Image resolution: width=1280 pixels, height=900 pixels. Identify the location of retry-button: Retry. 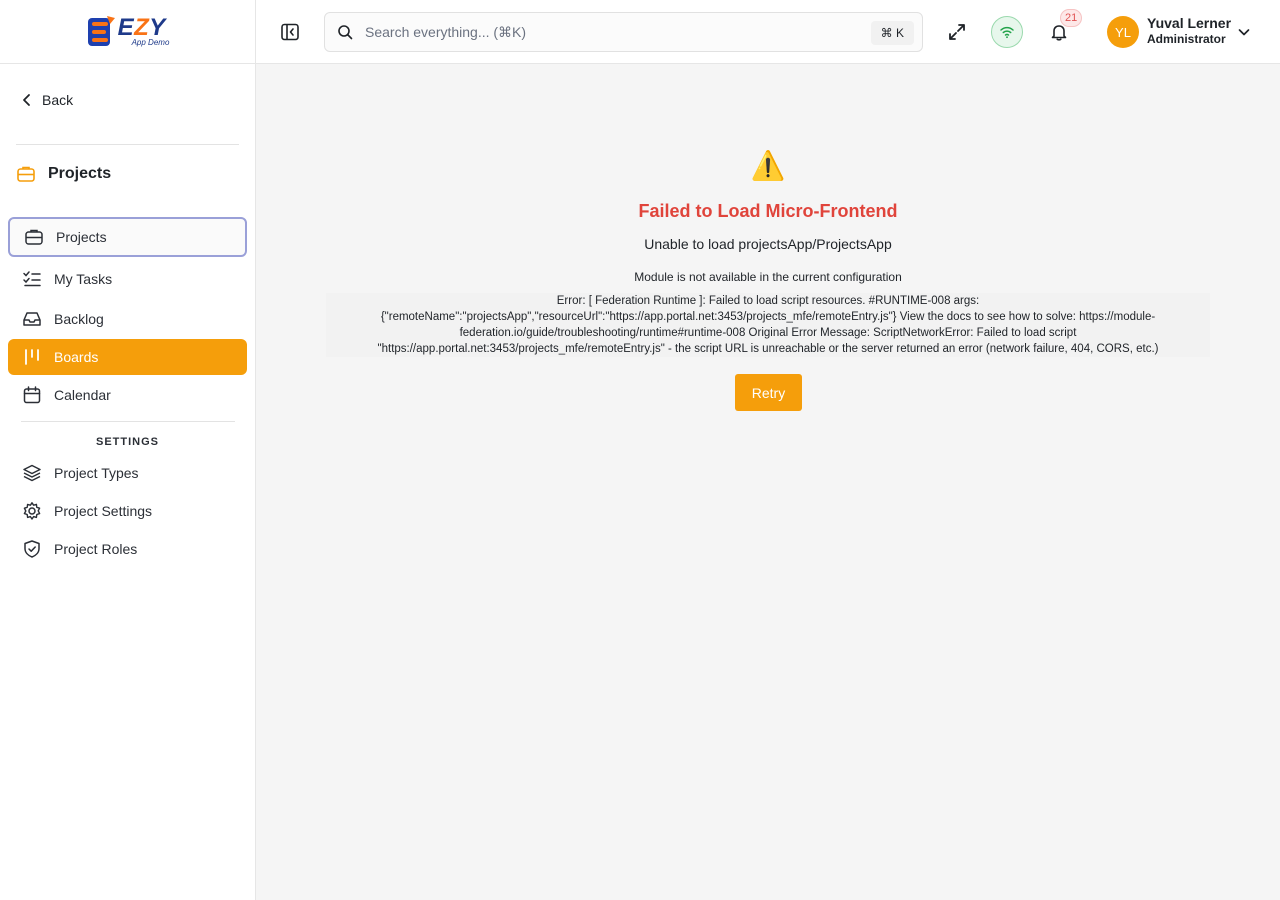
(768, 392).